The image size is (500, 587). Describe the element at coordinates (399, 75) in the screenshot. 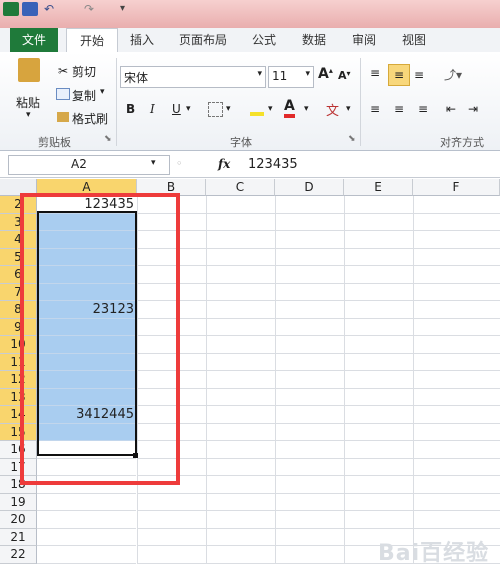

I see `align-middle-icon: ≡` at that location.